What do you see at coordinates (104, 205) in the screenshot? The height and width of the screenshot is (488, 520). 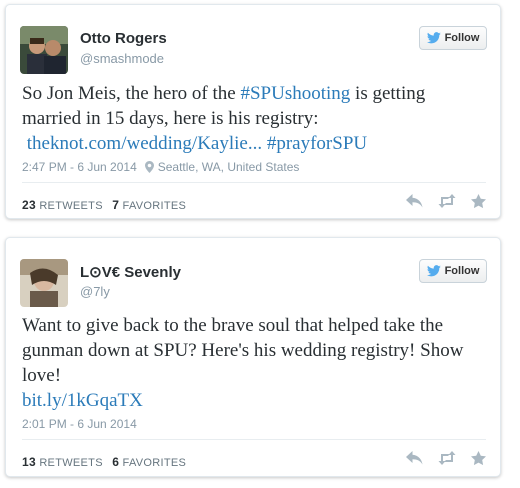 I see `tweet-stats: 23 RETWEETS 7 FAVORITES` at bounding box center [104, 205].